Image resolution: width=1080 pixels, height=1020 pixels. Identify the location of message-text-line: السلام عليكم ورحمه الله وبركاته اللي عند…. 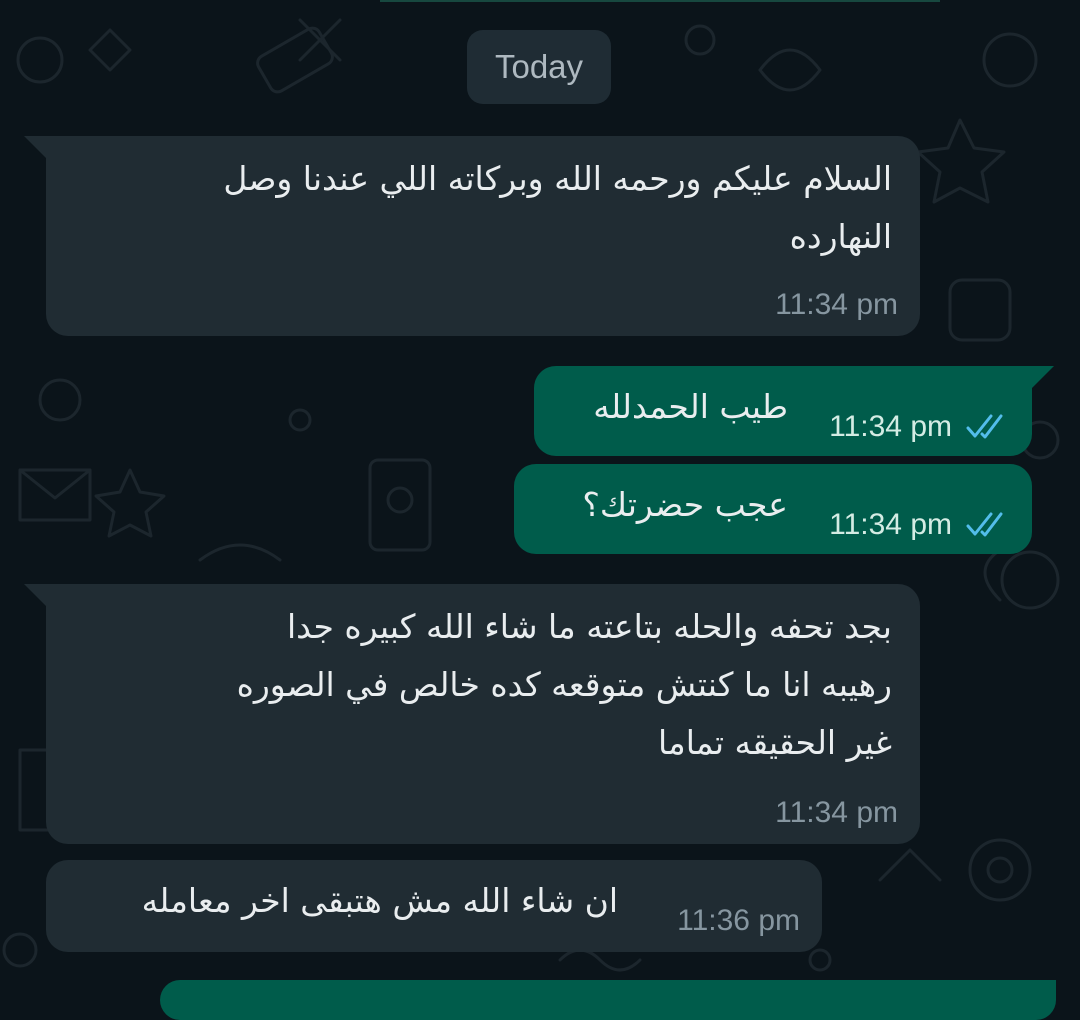
(557, 178).